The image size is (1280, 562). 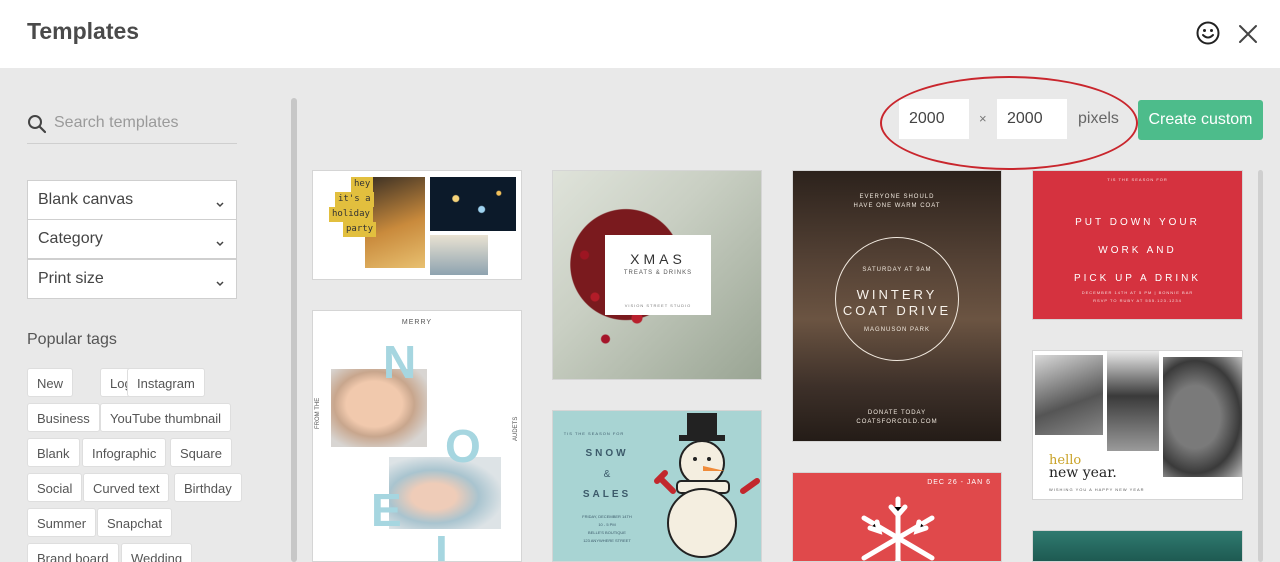 I want to click on text: DEC 26 - JAN 6, so click(x=959, y=482).